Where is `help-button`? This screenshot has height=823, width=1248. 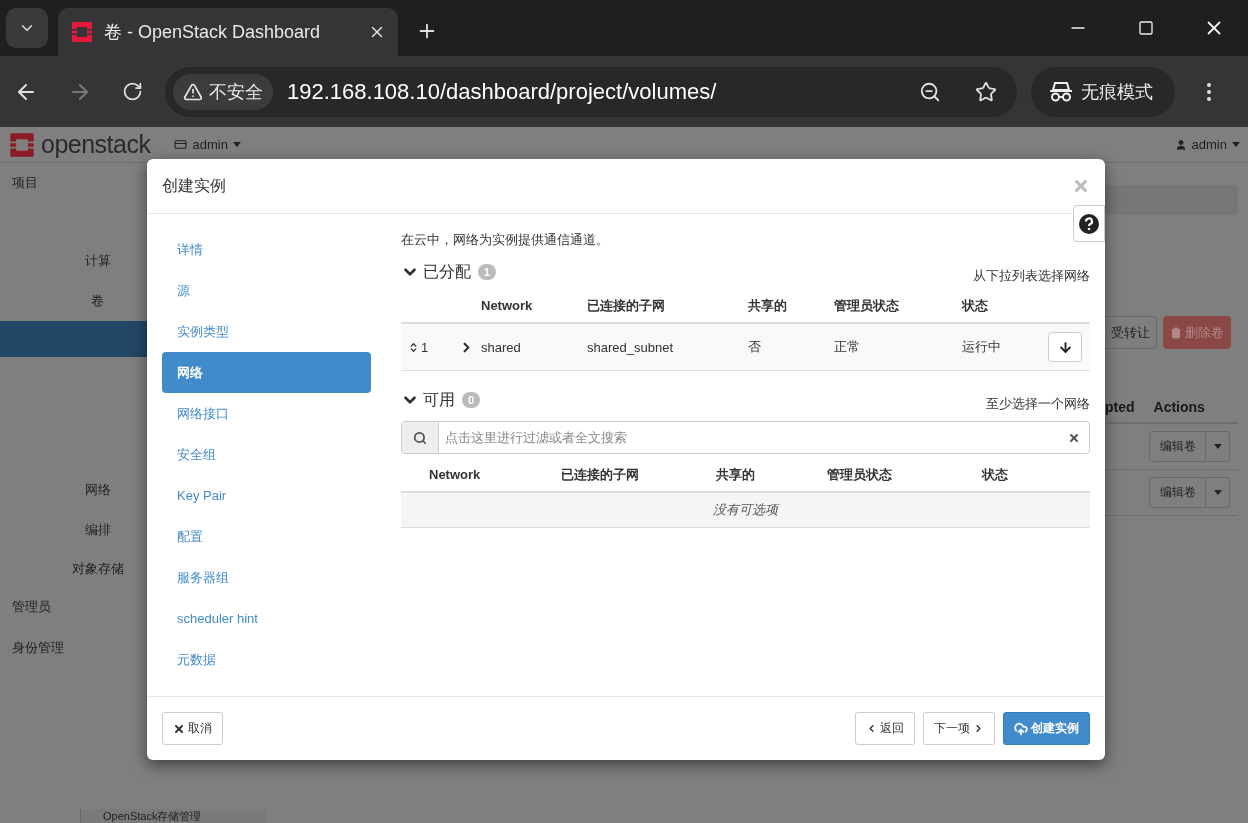 help-button is located at coordinates (1089, 223).